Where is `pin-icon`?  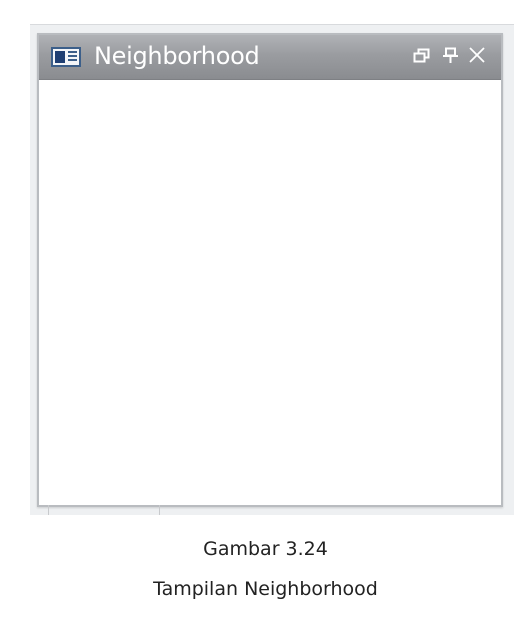 pin-icon is located at coordinates (451, 56).